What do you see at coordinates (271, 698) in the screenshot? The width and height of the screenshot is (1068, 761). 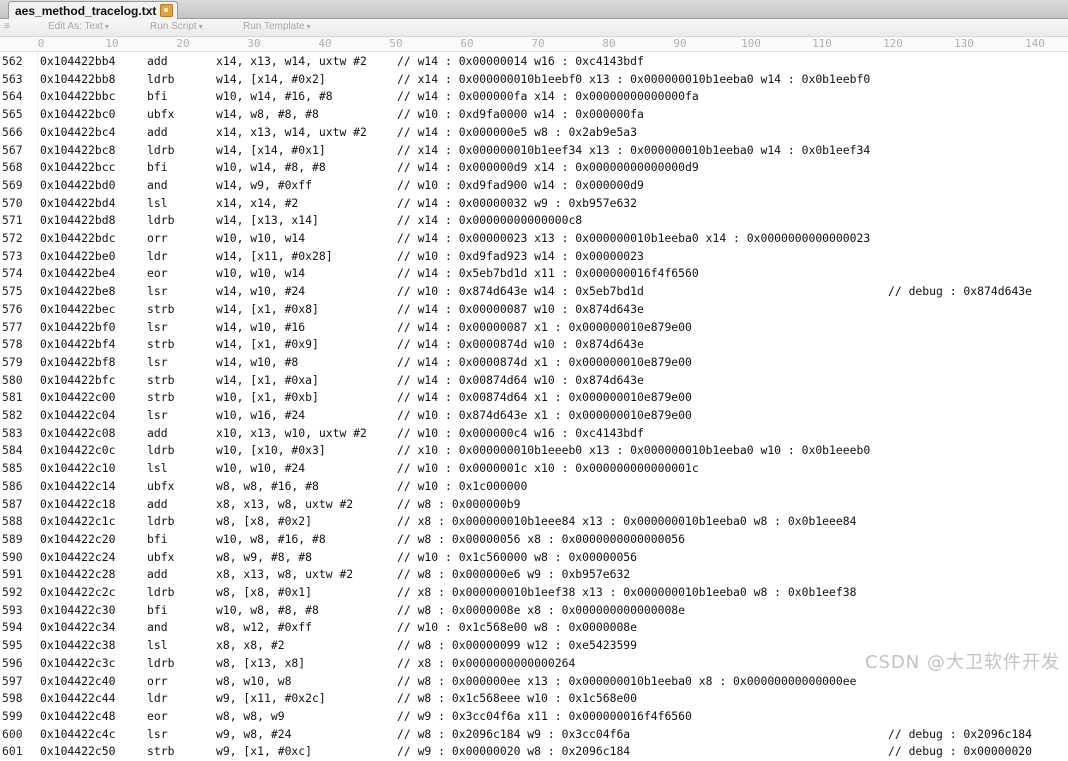 I see `operands: w9, [x11, #0x2c]` at bounding box center [271, 698].